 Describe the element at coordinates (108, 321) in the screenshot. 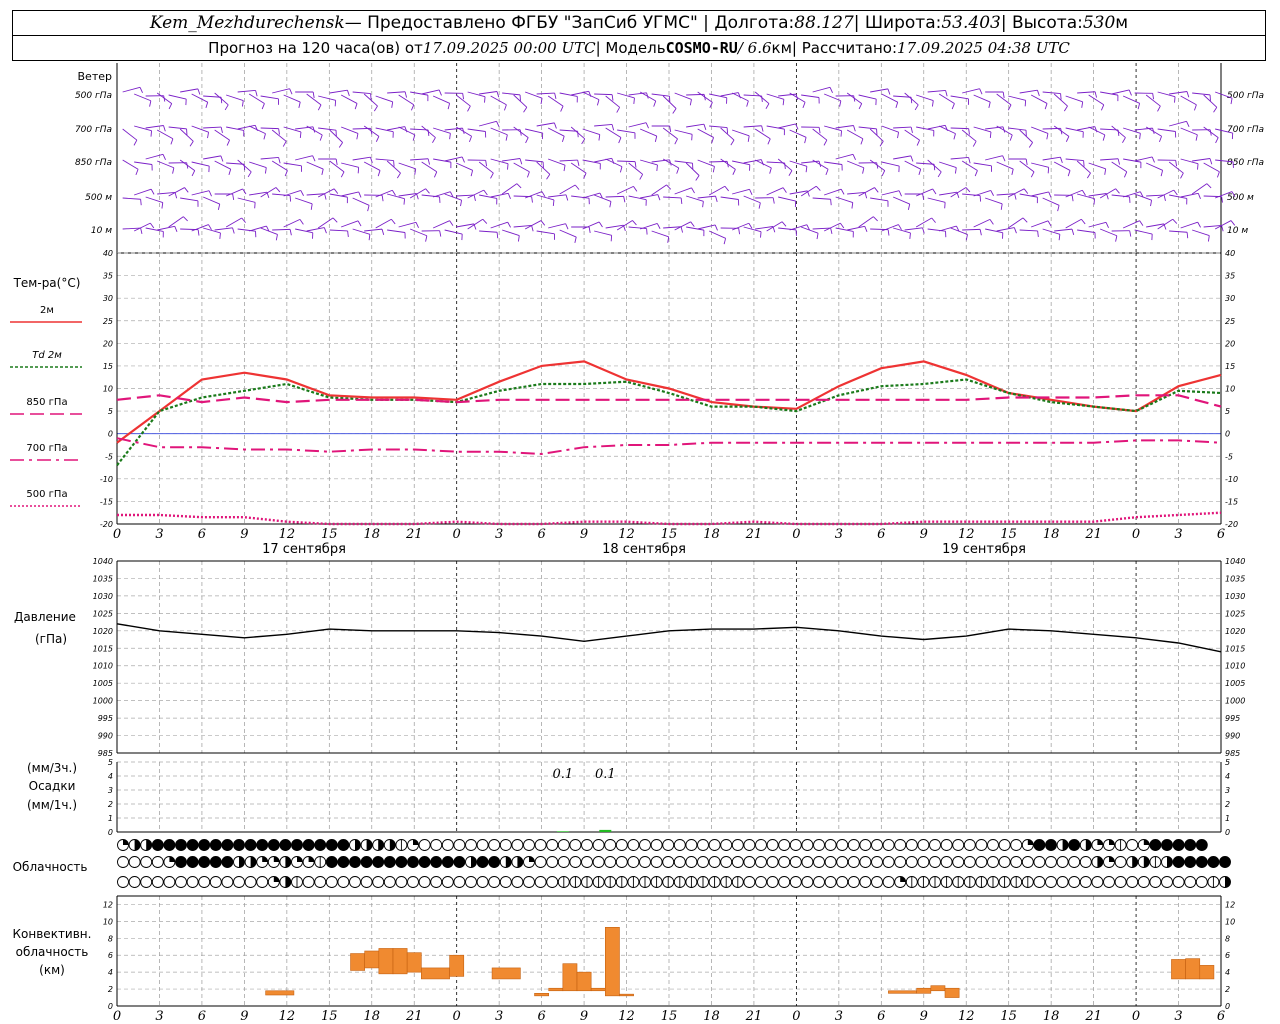

I see `temperature-tick-left: 25` at that location.